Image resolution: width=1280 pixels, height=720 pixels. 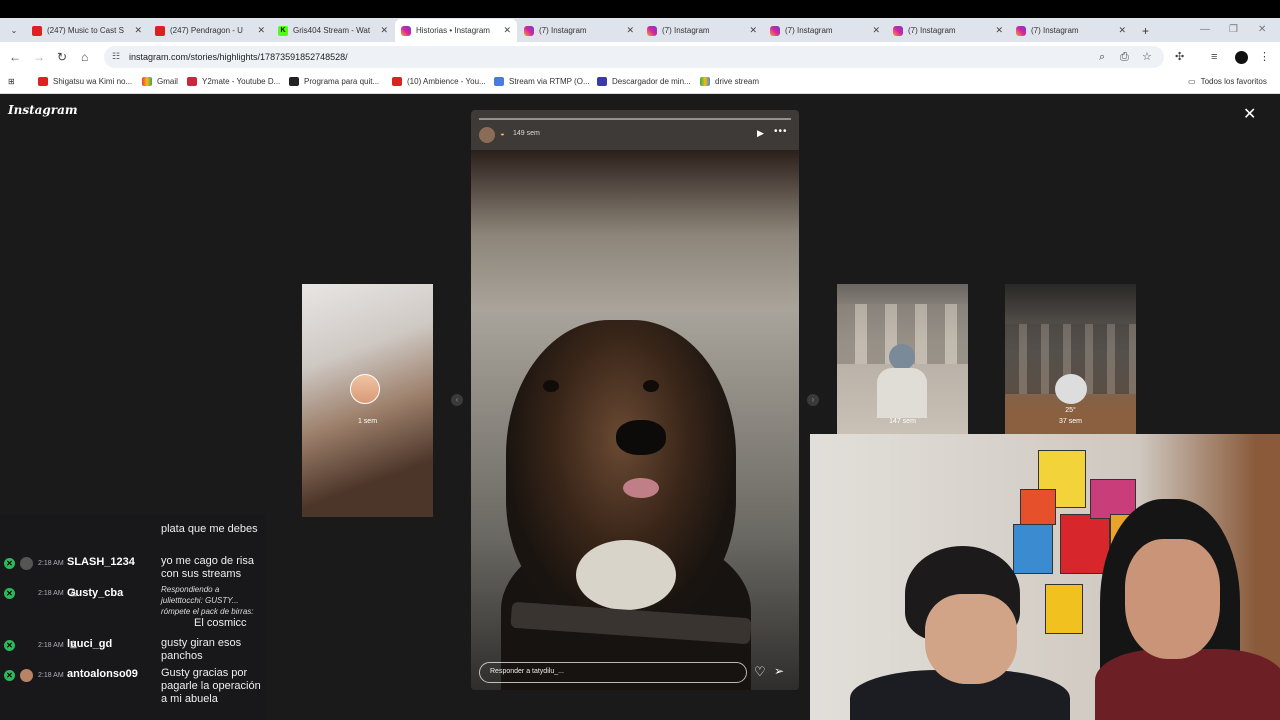 What do you see at coordinates (206, 30) in the screenshot?
I see `tab-title: (247) Pendragon - U` at bounding box center [206, 30].